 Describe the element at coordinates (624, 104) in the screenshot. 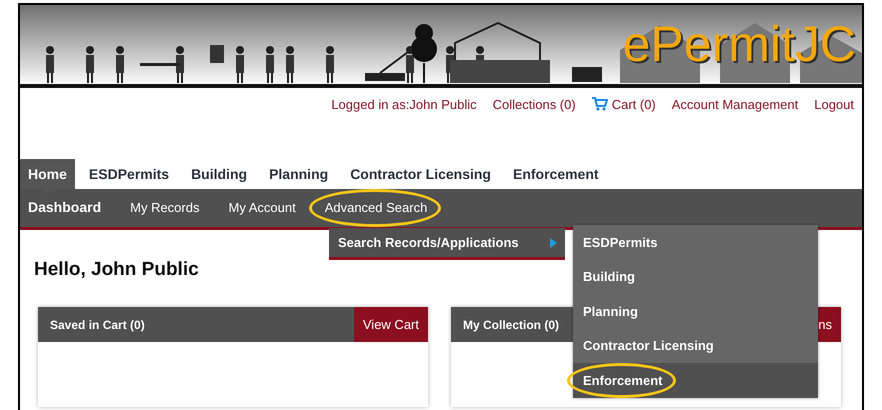

I see `cart-link: Cart (0)` at that location.